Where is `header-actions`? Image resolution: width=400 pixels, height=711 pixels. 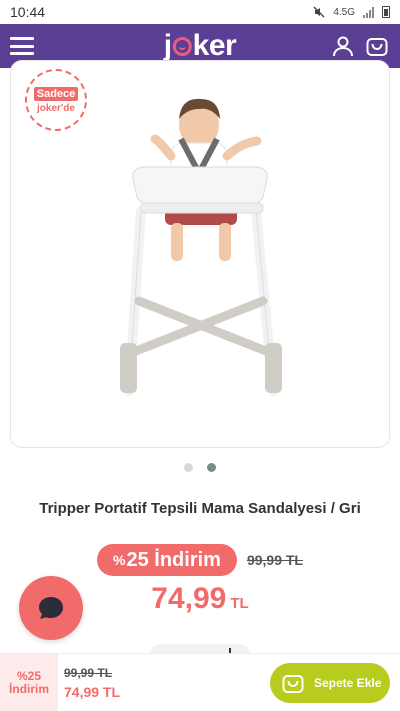
header-actions is located at coordinates (360, 46).